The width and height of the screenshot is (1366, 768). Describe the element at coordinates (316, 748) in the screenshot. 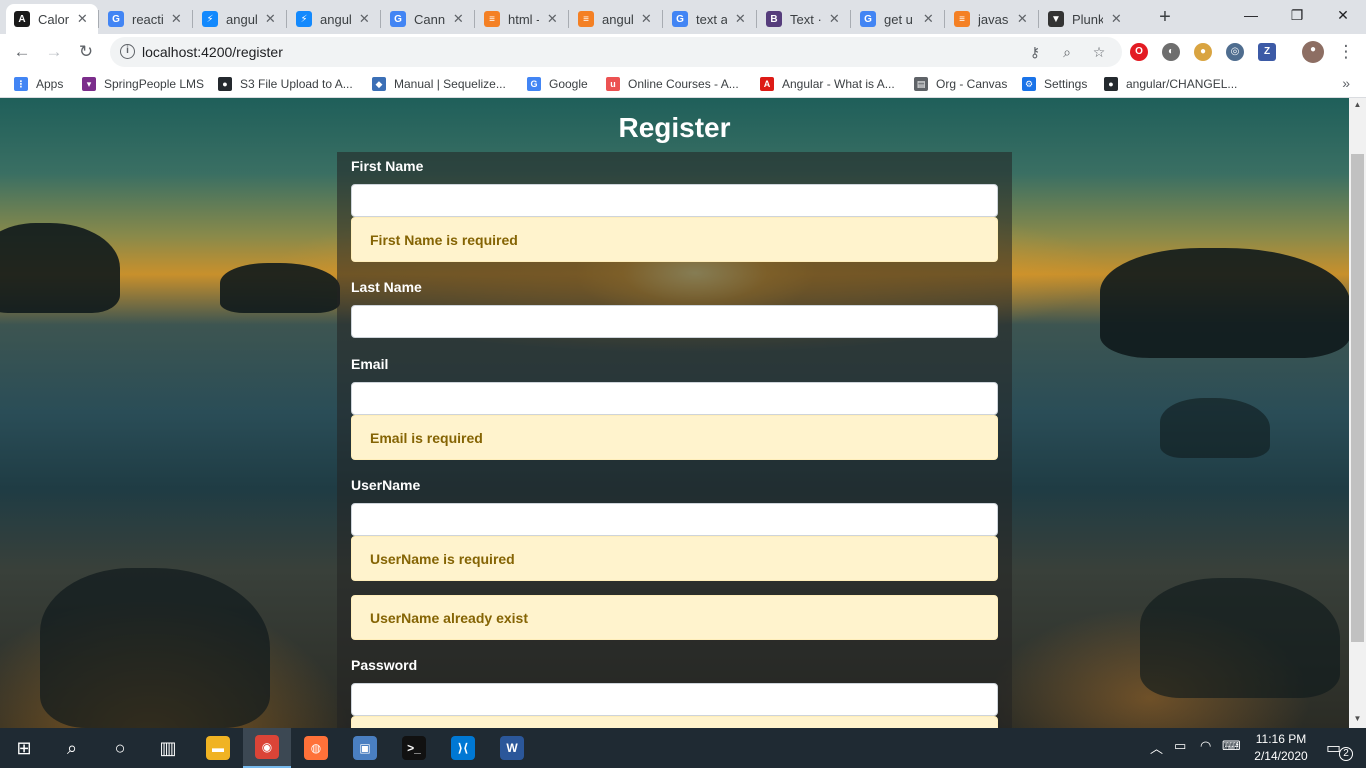

I see `firefox-taskbar-button: ◍` at that location.